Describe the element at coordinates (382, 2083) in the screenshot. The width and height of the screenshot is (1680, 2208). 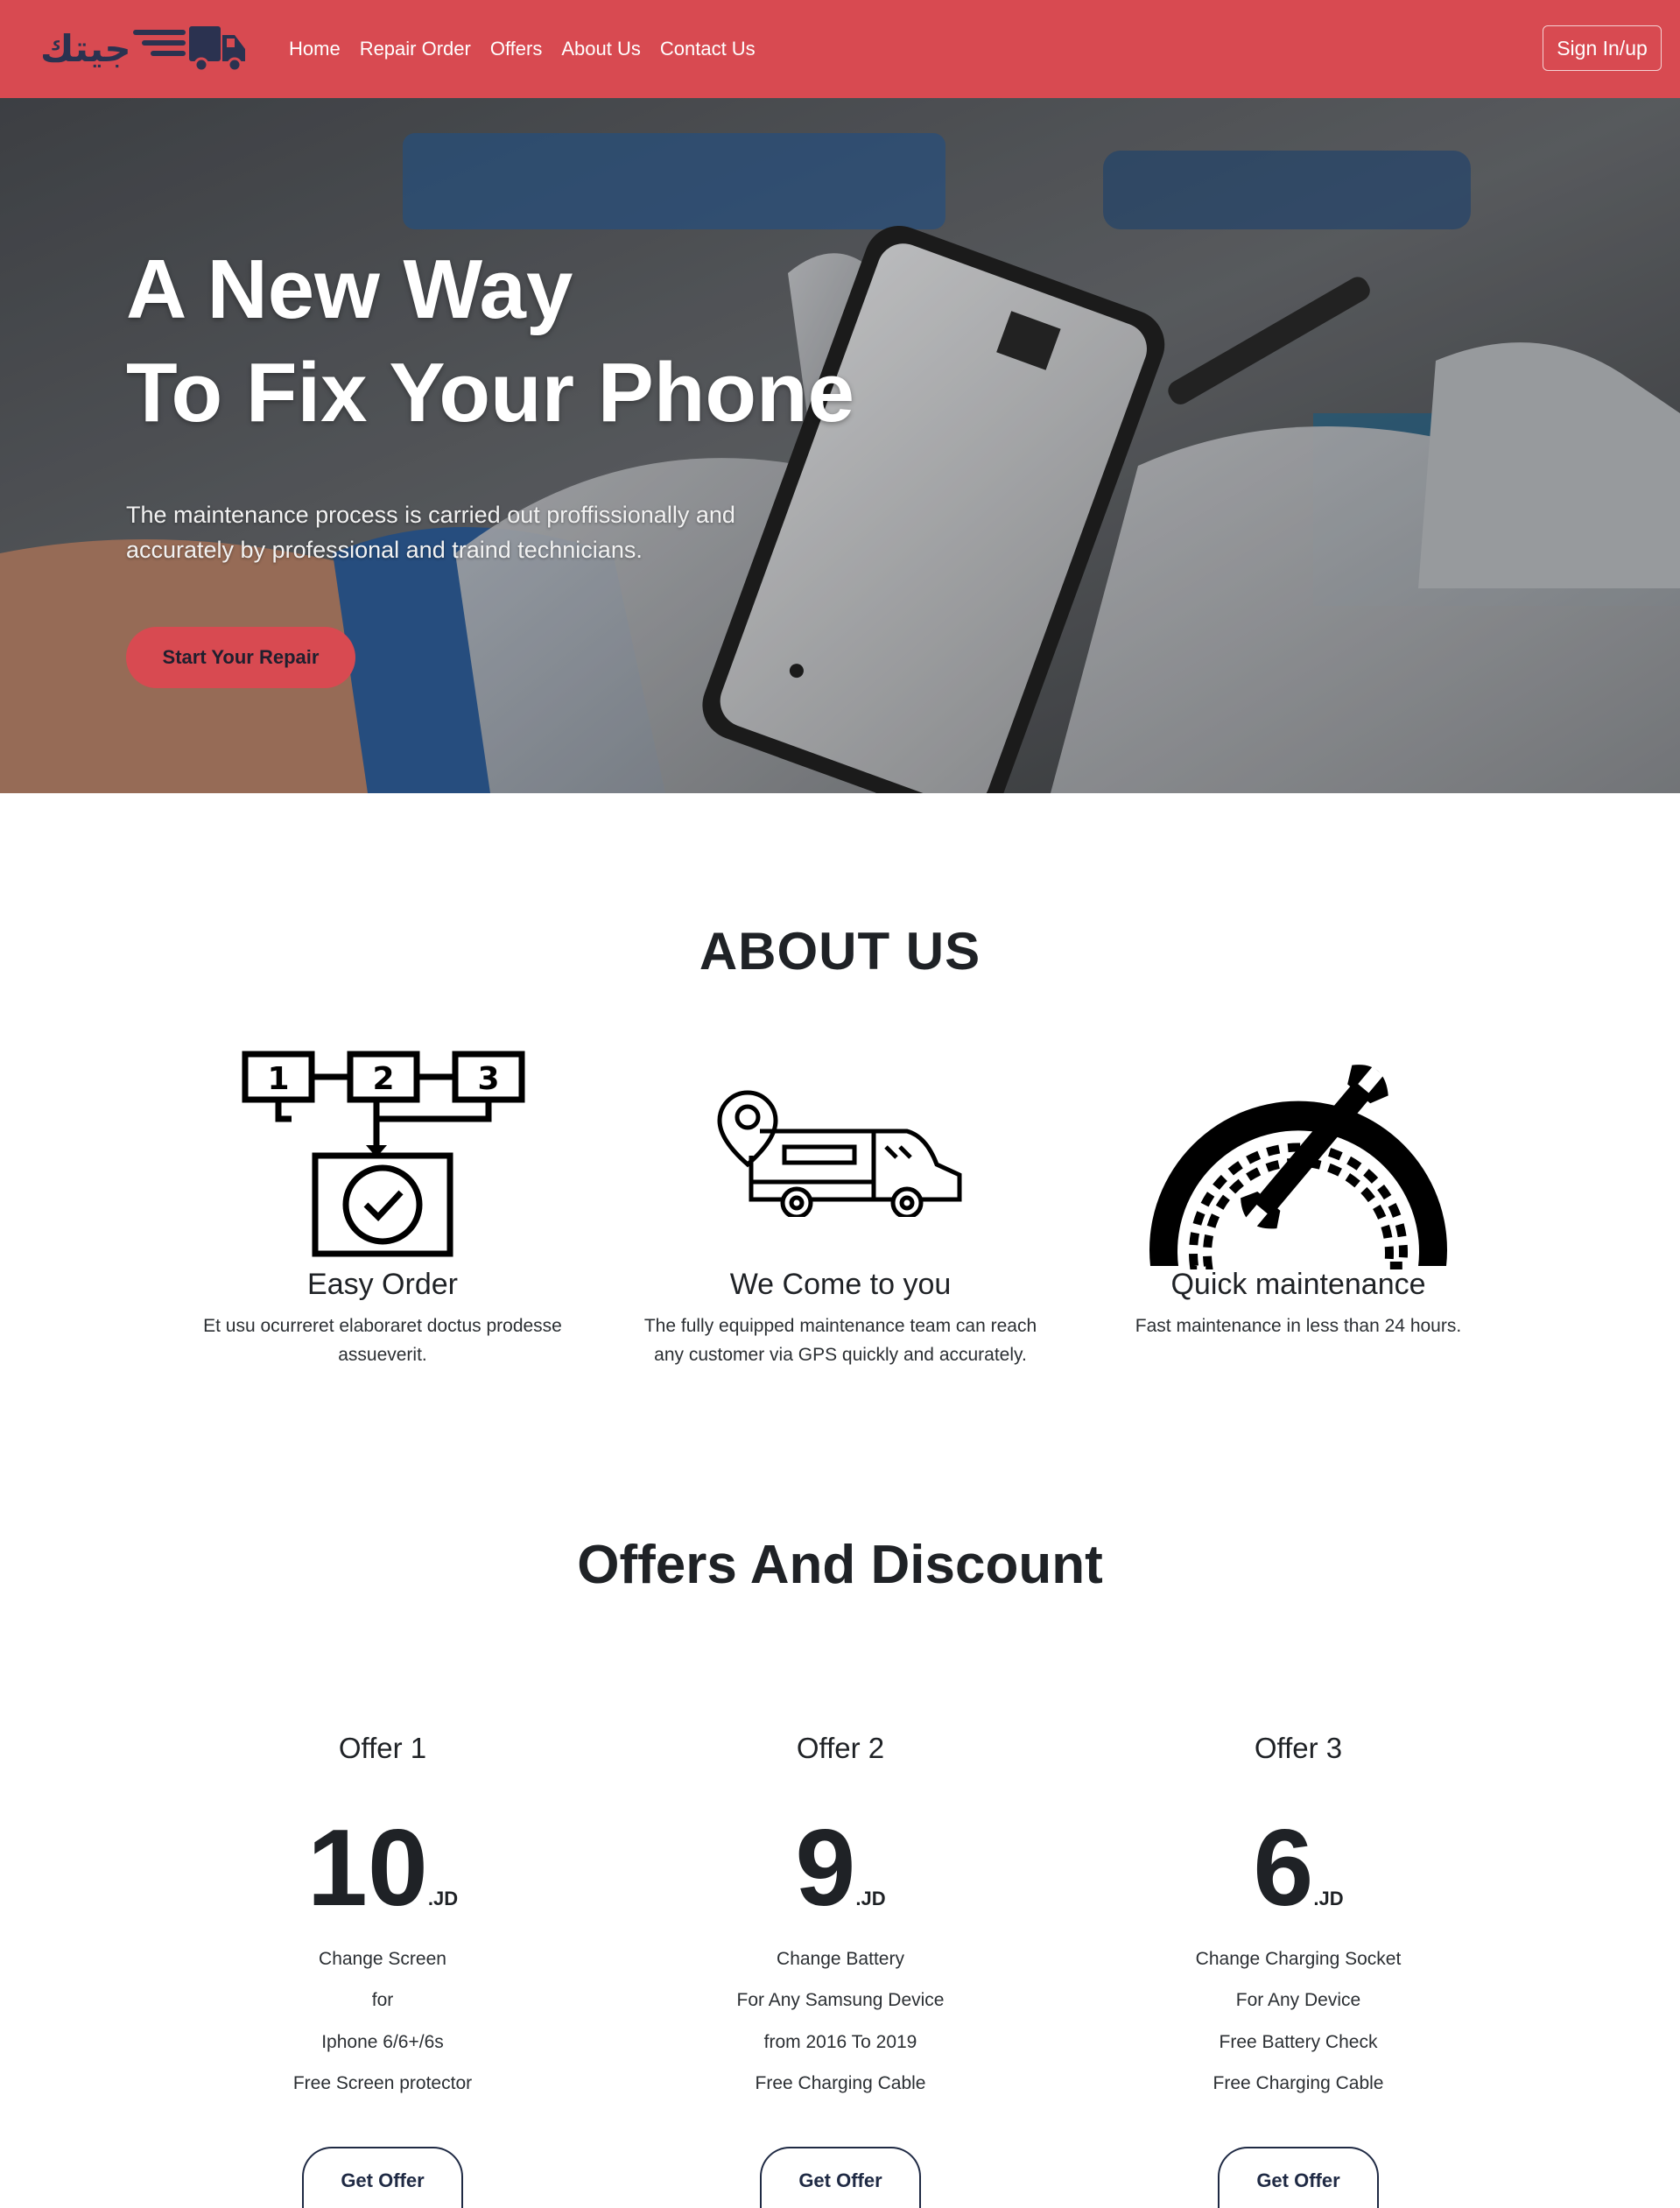
I see `offer-1-line-4: Free Screen protector` at that location.